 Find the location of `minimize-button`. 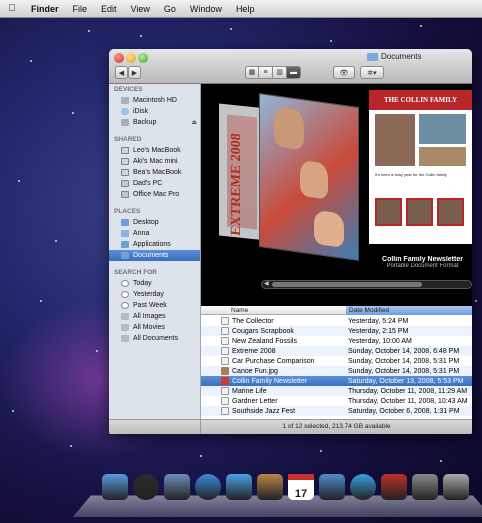

minimize-button is located at coordinates (131, 58).